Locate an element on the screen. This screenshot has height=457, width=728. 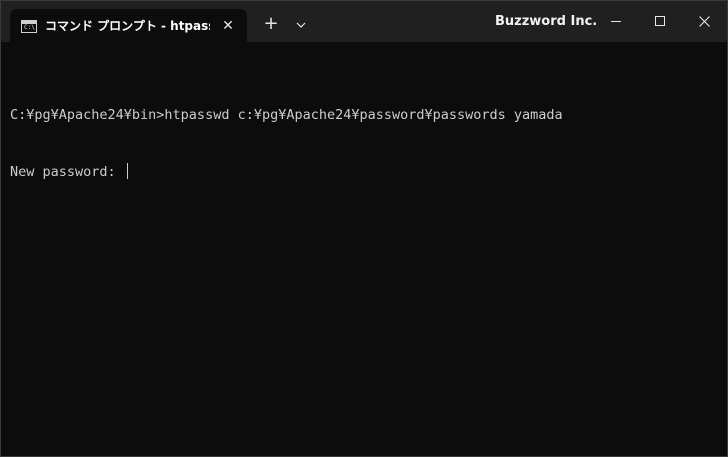
close-window-button is located at coordinates (704, 21).